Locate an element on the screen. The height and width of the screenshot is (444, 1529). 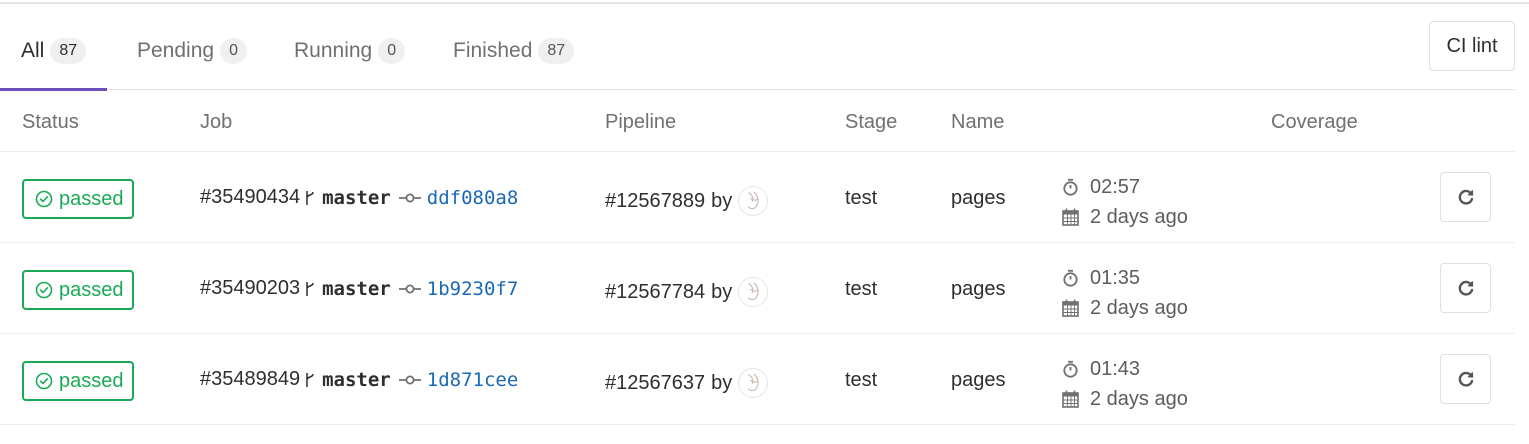
column-header-name: Name is located at coordinates (978, 122).